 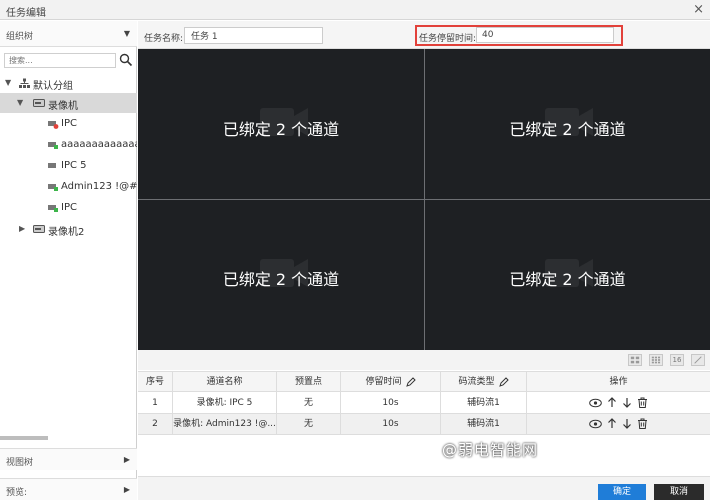 What do you see at coordinates (635, 360) in the screenshot?
I see `layout-2x2-icon` at bounding box center [635, 360].